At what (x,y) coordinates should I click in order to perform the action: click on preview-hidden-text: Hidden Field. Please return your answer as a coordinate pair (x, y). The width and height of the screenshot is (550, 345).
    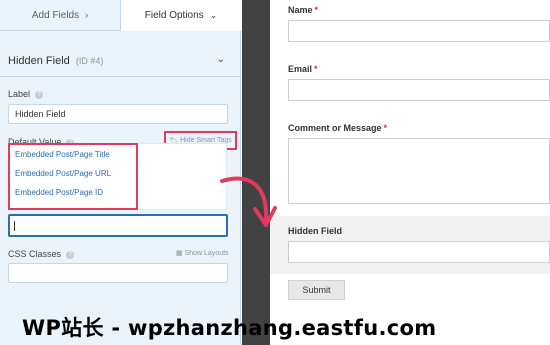
    Looking at the image, I should click on (315, 231).